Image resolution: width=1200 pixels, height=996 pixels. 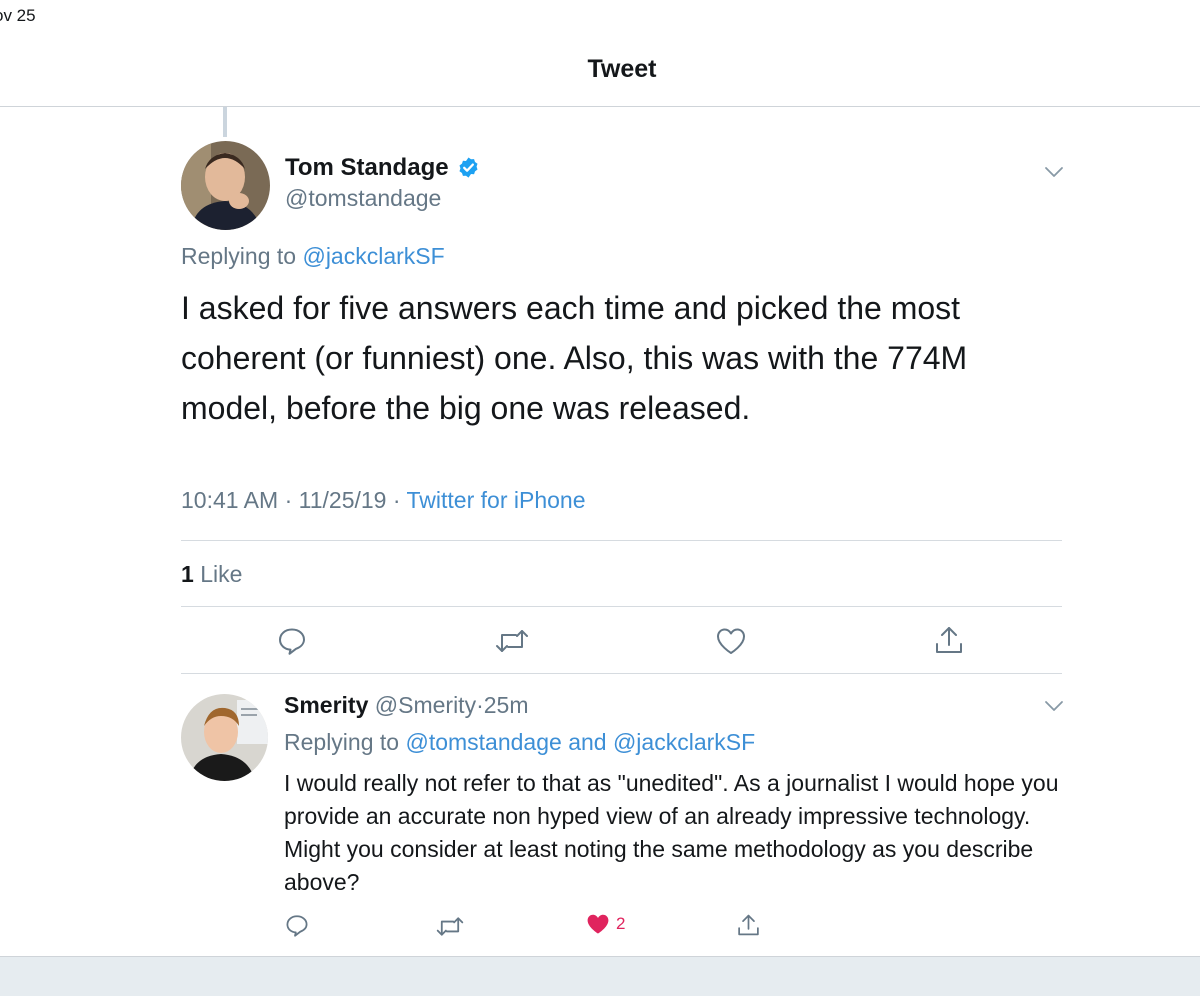 What do you see at coordinates (18, 15) in the screenshot?
I see `status-bar-date: ov 25` at bounding box center [18, 15].